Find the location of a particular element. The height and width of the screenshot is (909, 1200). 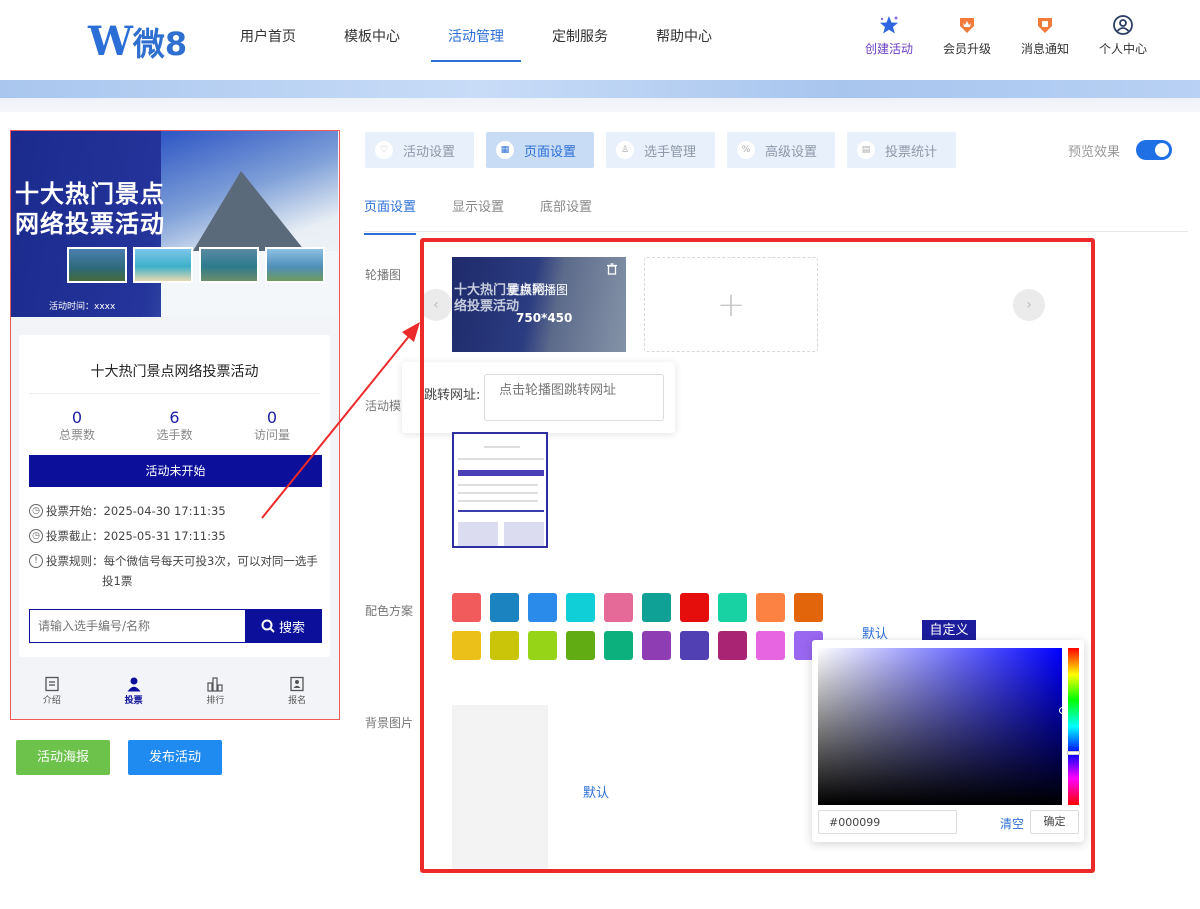

poster-banner: 十大热门景点 网络投票活动 活动时间：xxxx is located at coordinates (174, 224).